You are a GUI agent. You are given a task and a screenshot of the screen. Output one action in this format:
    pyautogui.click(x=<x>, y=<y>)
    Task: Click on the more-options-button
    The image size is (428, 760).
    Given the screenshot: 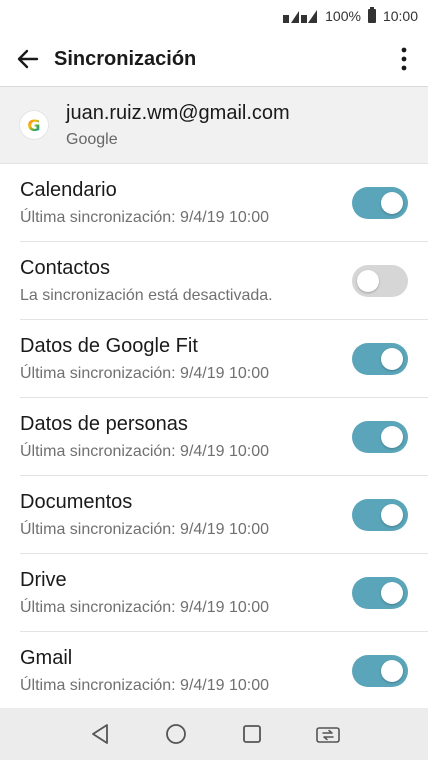 What is the action you would take?
    pyautogui.click(x=404, y=59)
    